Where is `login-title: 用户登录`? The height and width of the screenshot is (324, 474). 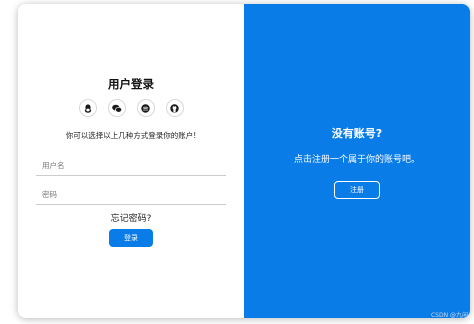 login-title: 用户登录 is located at coordinates (131, 84).